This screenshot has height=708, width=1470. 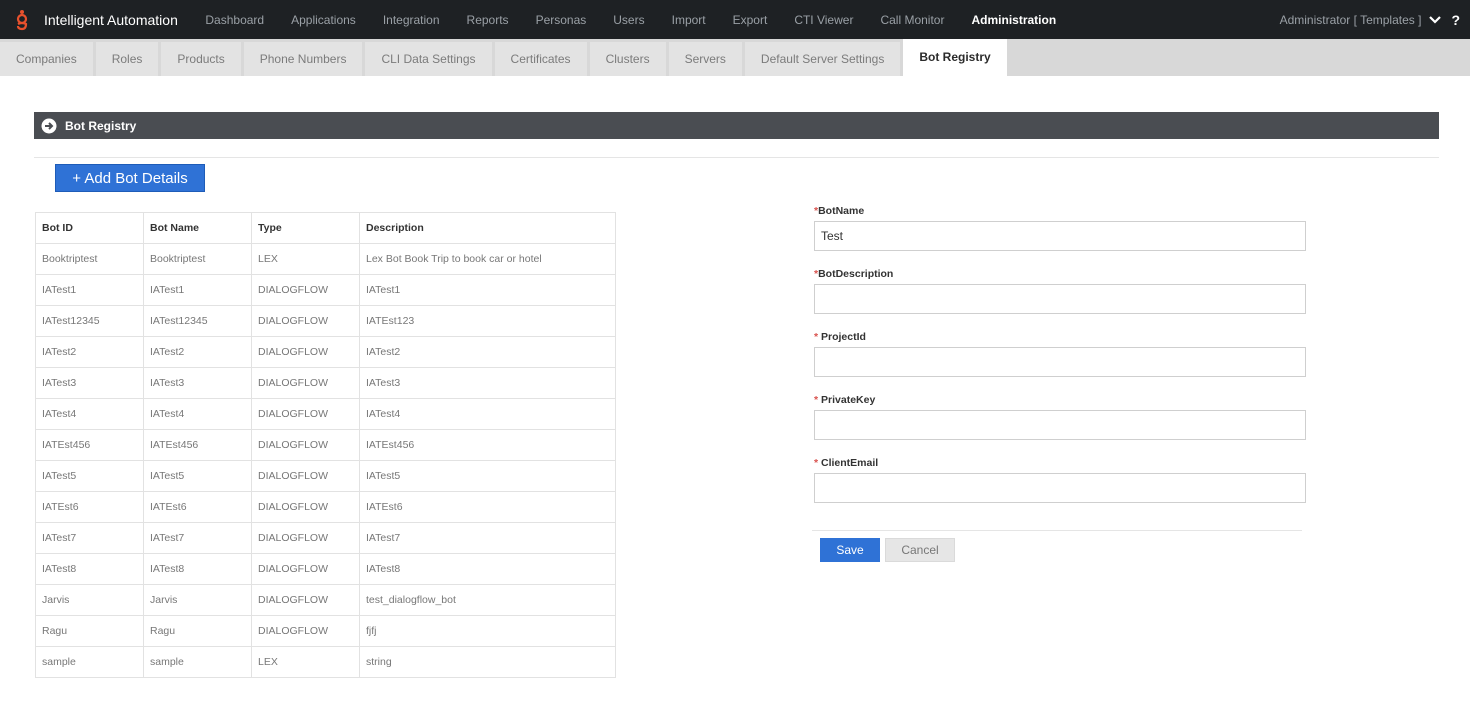 I want to click on cell-bot-name: IATest3, so click(x=197, y=383).